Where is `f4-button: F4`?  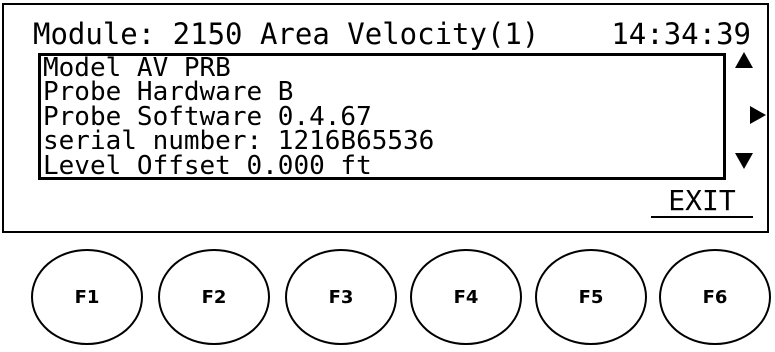 f4-button: F4 is located at coordinates (466, 297).